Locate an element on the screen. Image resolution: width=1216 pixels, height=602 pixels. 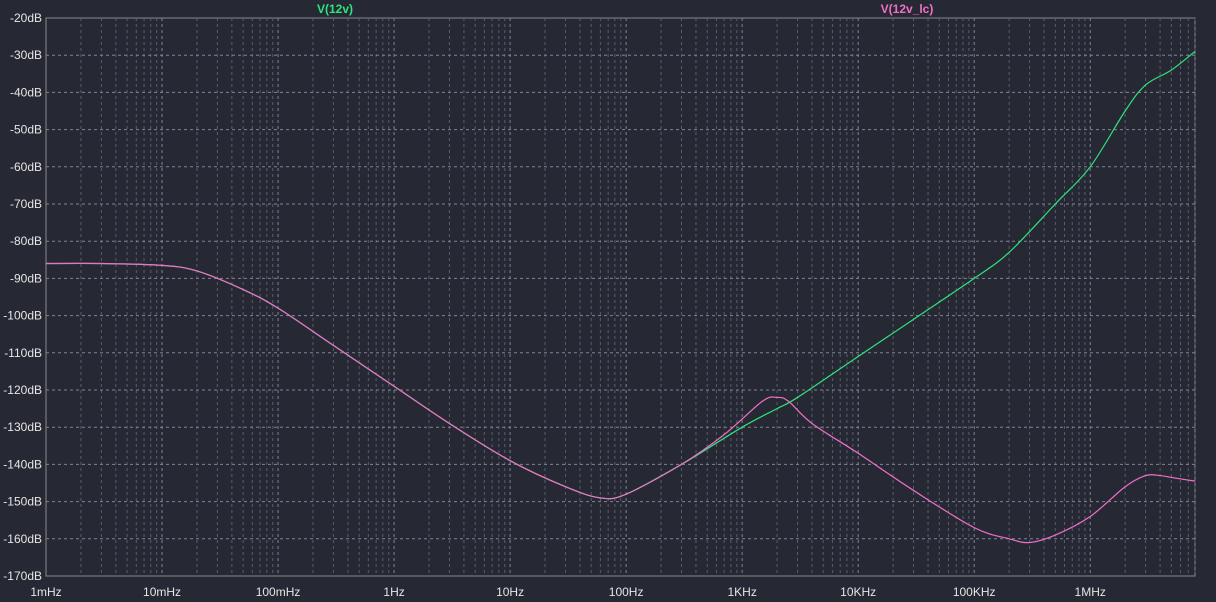
y-tick-label: -110dB is located at coordinates (23, 353).